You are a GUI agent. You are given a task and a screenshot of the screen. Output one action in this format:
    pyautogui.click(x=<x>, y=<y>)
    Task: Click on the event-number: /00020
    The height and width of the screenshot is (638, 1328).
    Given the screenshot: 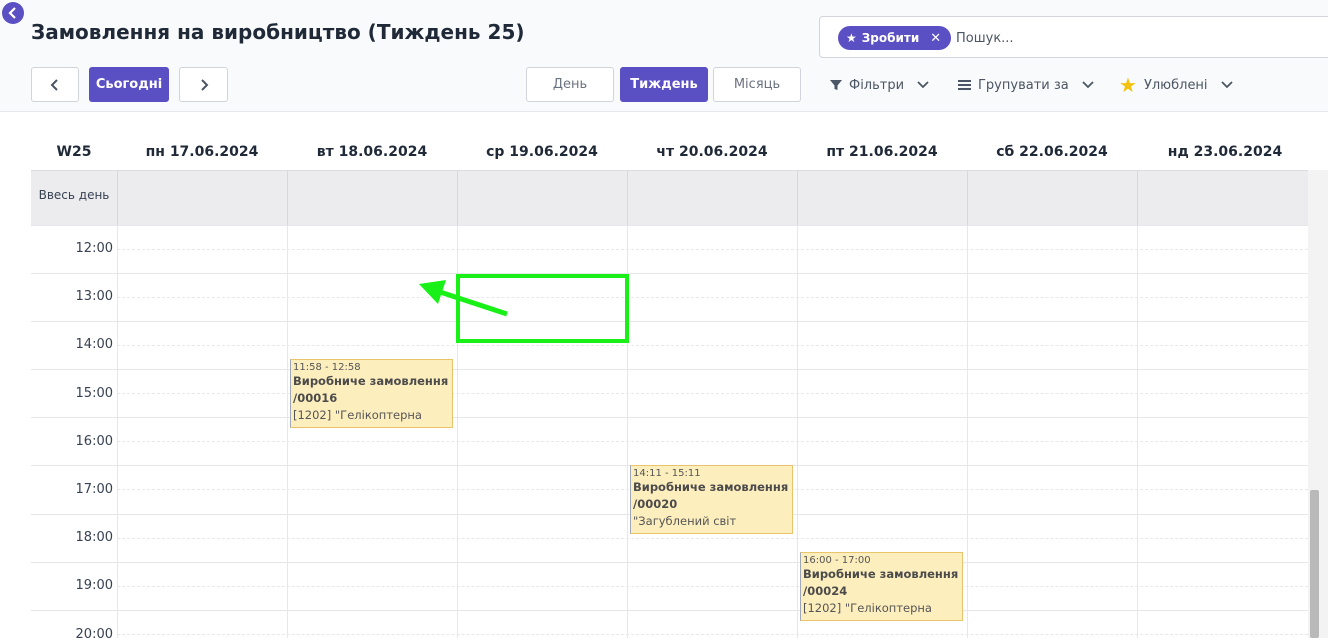 What is the action you would take?
    pyautogui.click(x=655, y=504)
    